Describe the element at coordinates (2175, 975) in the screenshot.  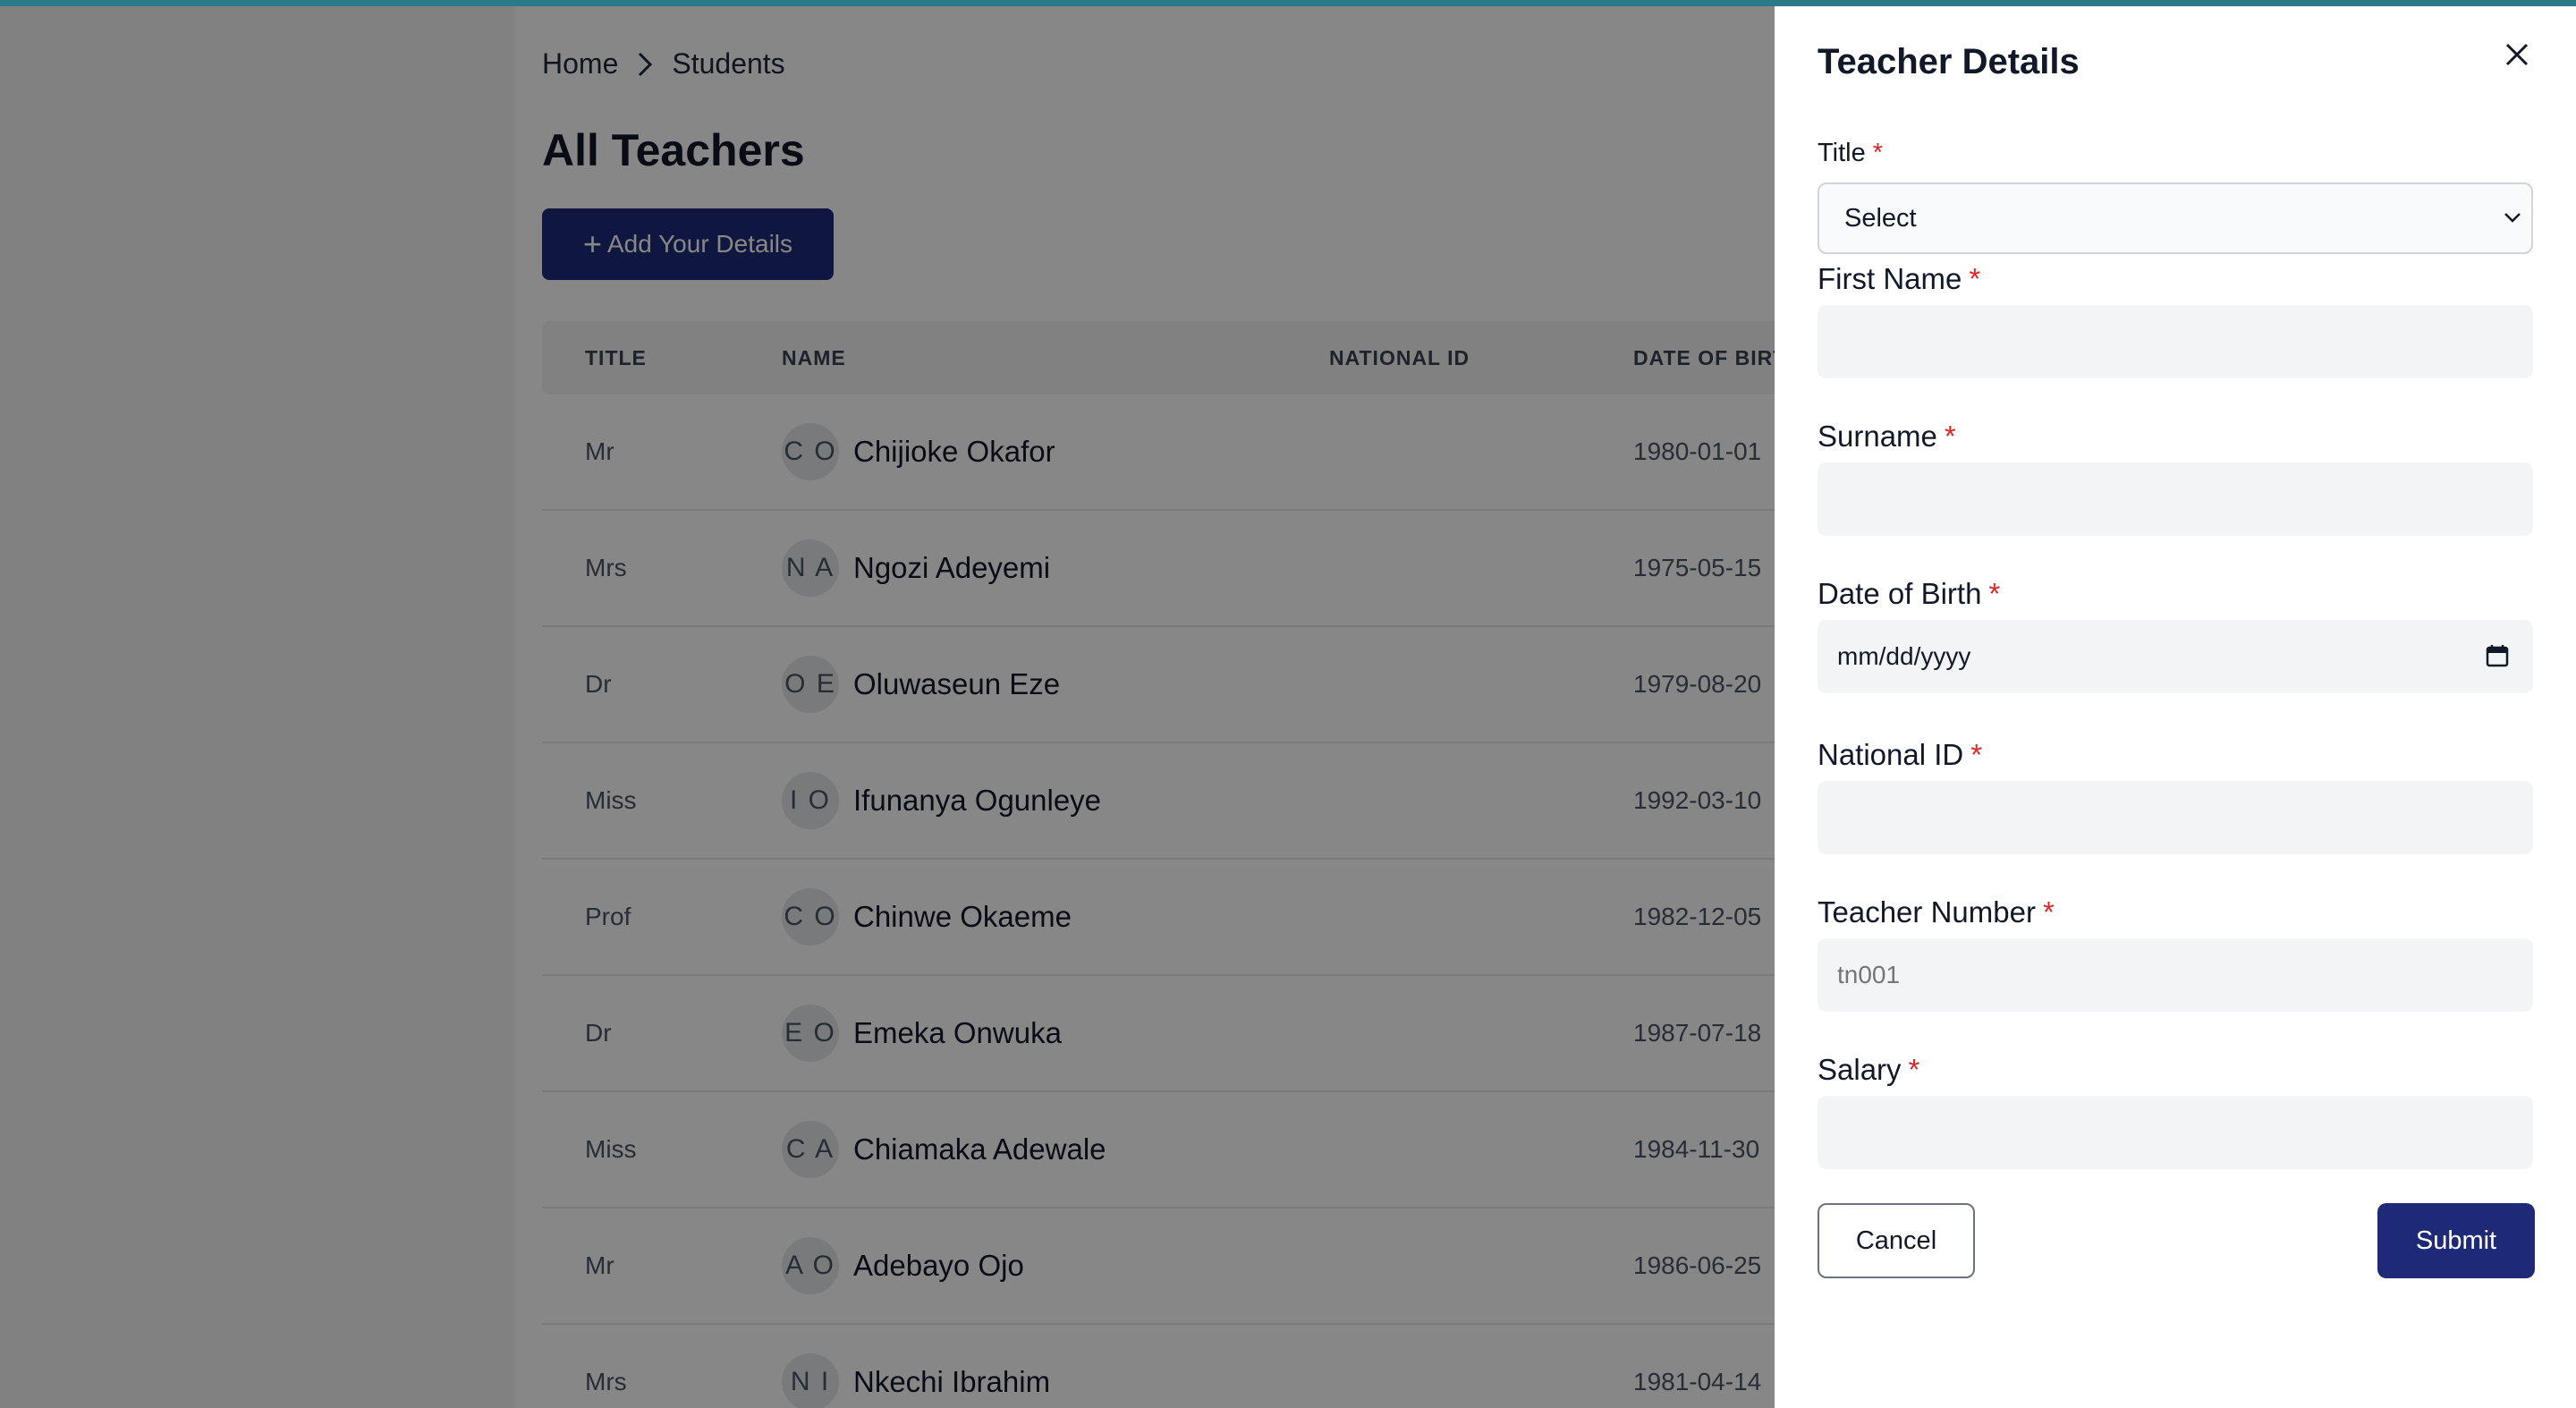
I see `teacher-number-input` at that location.